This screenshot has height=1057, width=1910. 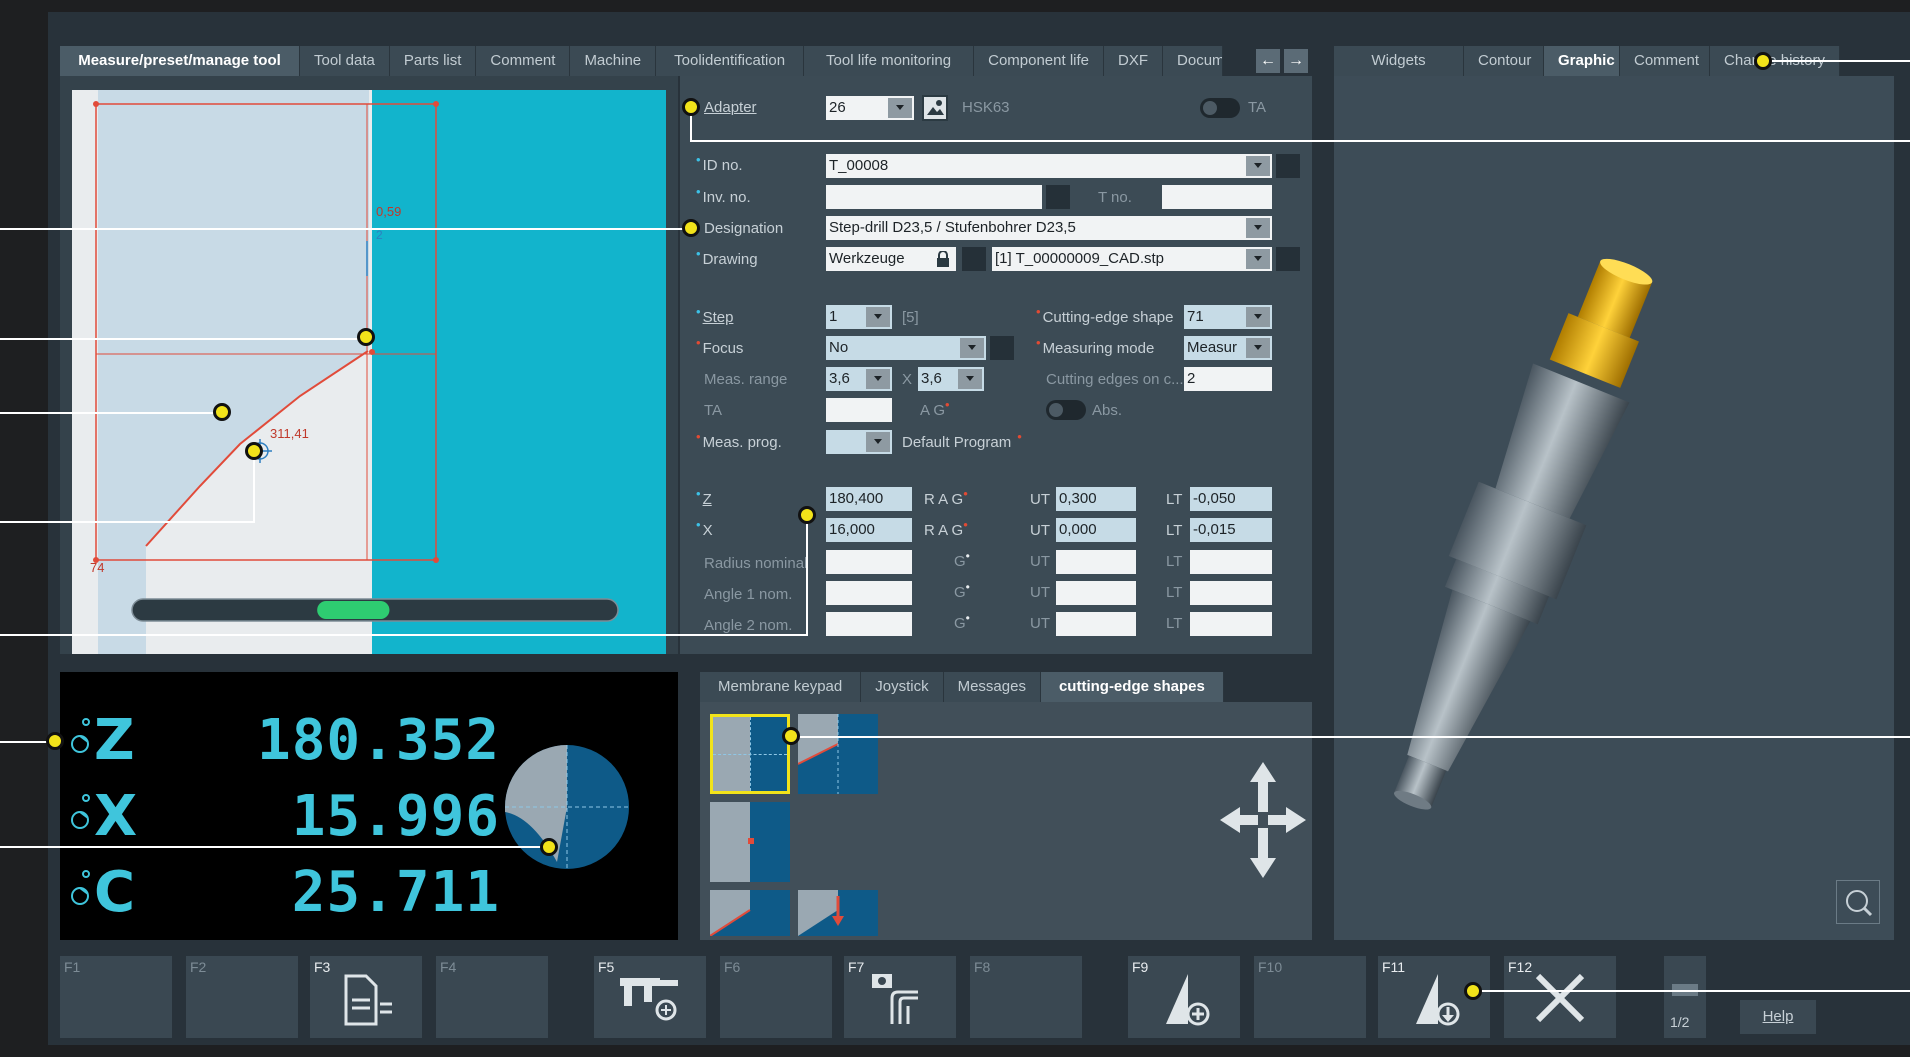 What do you see at coordinates (1231, 499) in the screenshot?
I see `z-lt-field: -0,050` at bounding box center [1231, 499].